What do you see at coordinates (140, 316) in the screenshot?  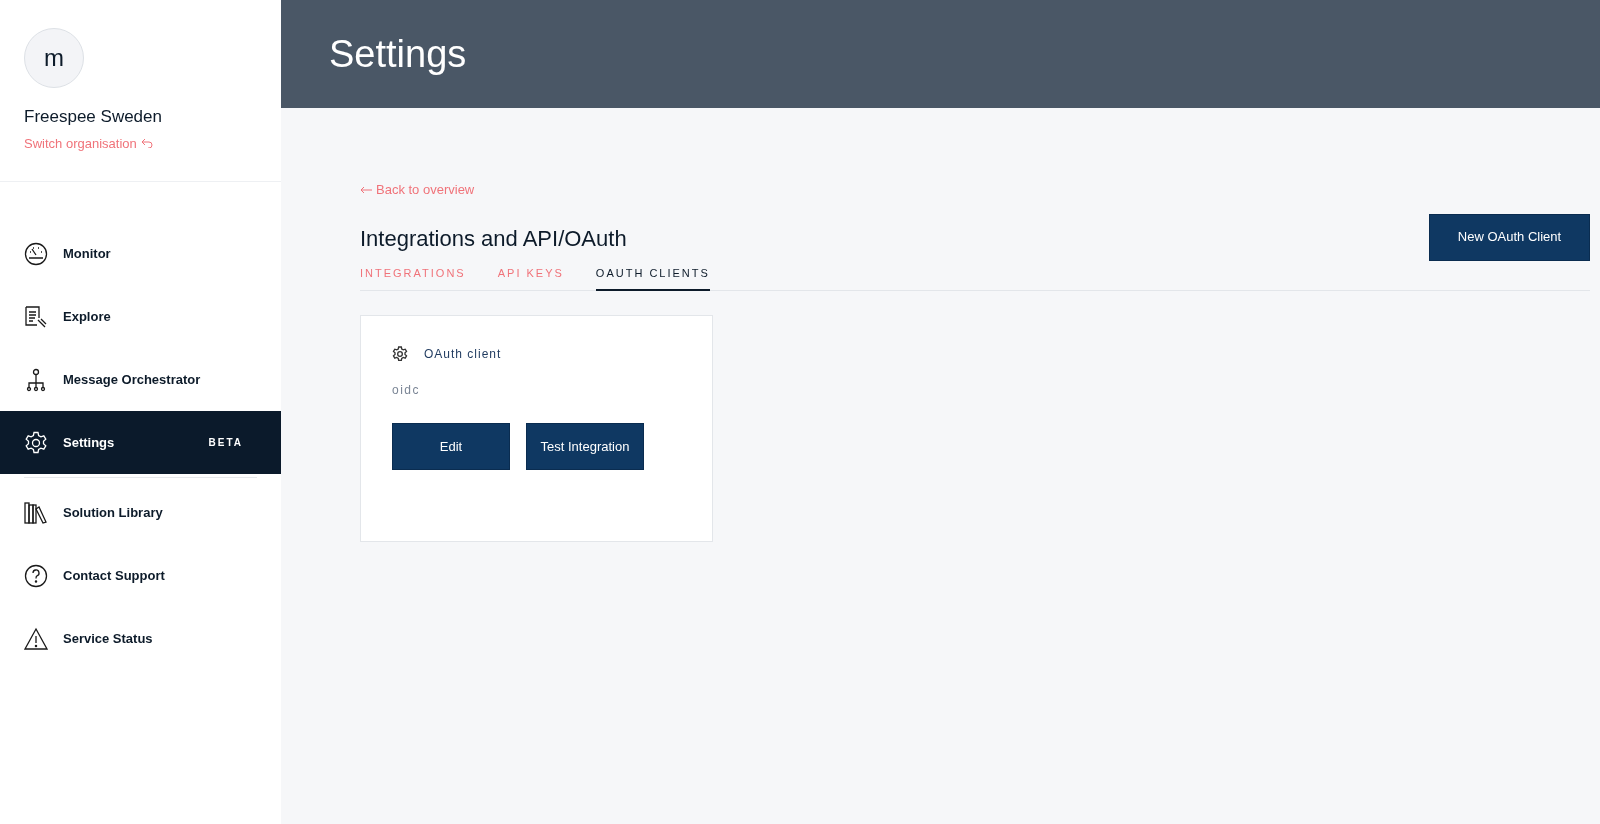 I see `nav-item: Explore` at bounding box center [140, 316].